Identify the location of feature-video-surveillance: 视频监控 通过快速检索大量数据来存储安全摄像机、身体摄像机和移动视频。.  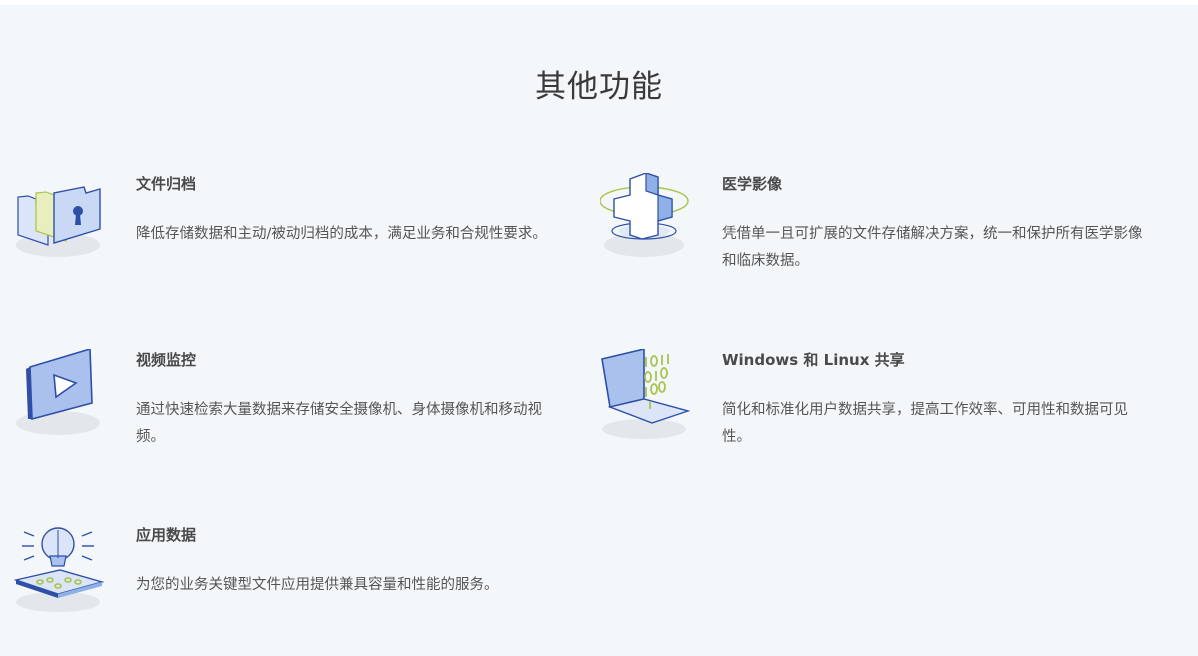
(278, 408).